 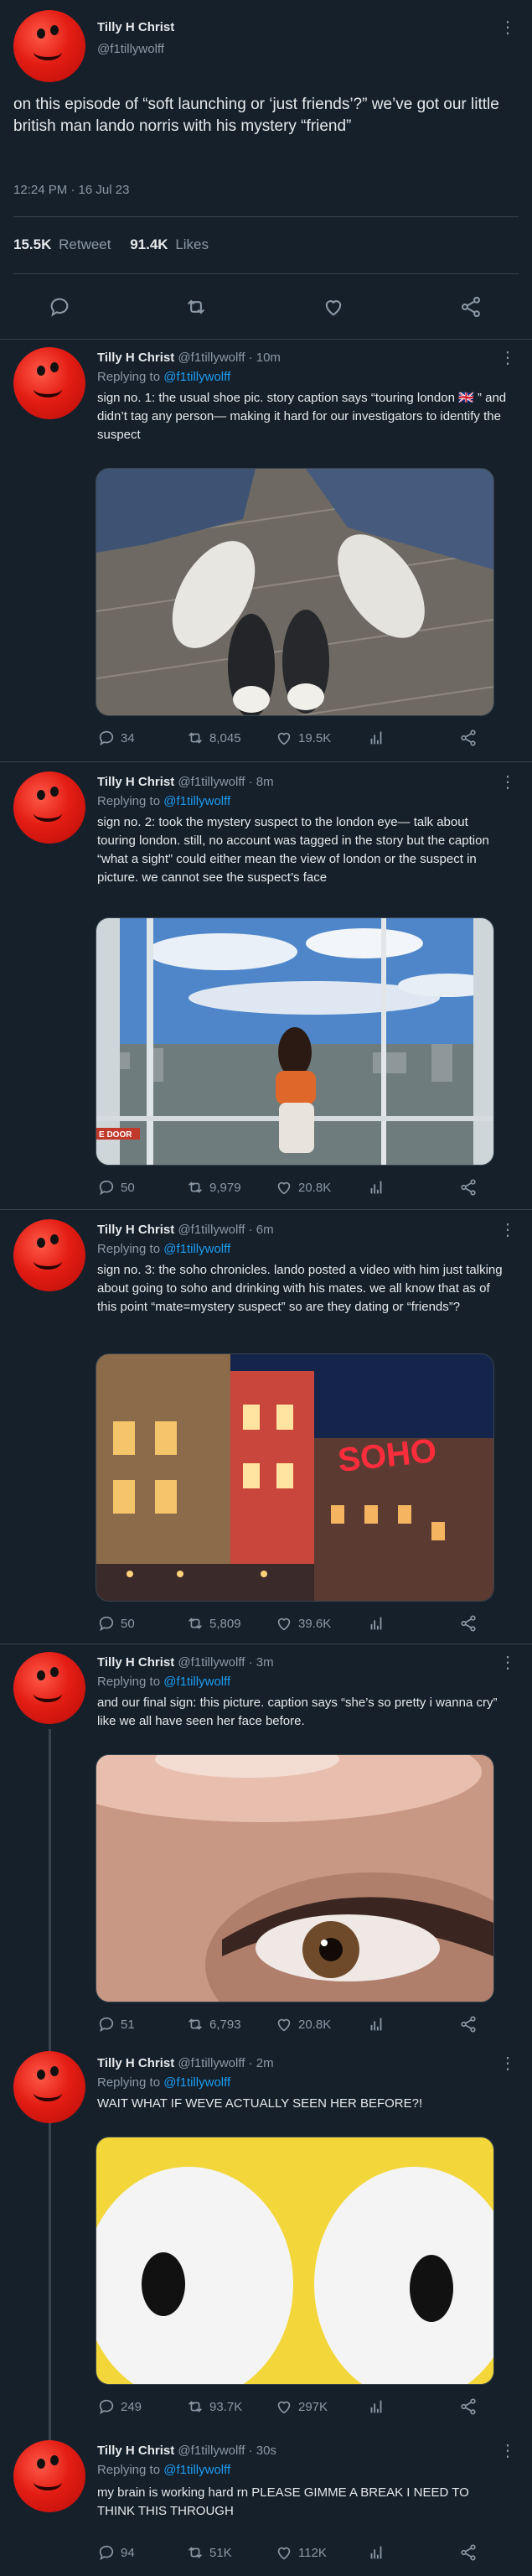 I want to click on like-count: 297K, so click(x=313, y=2406).